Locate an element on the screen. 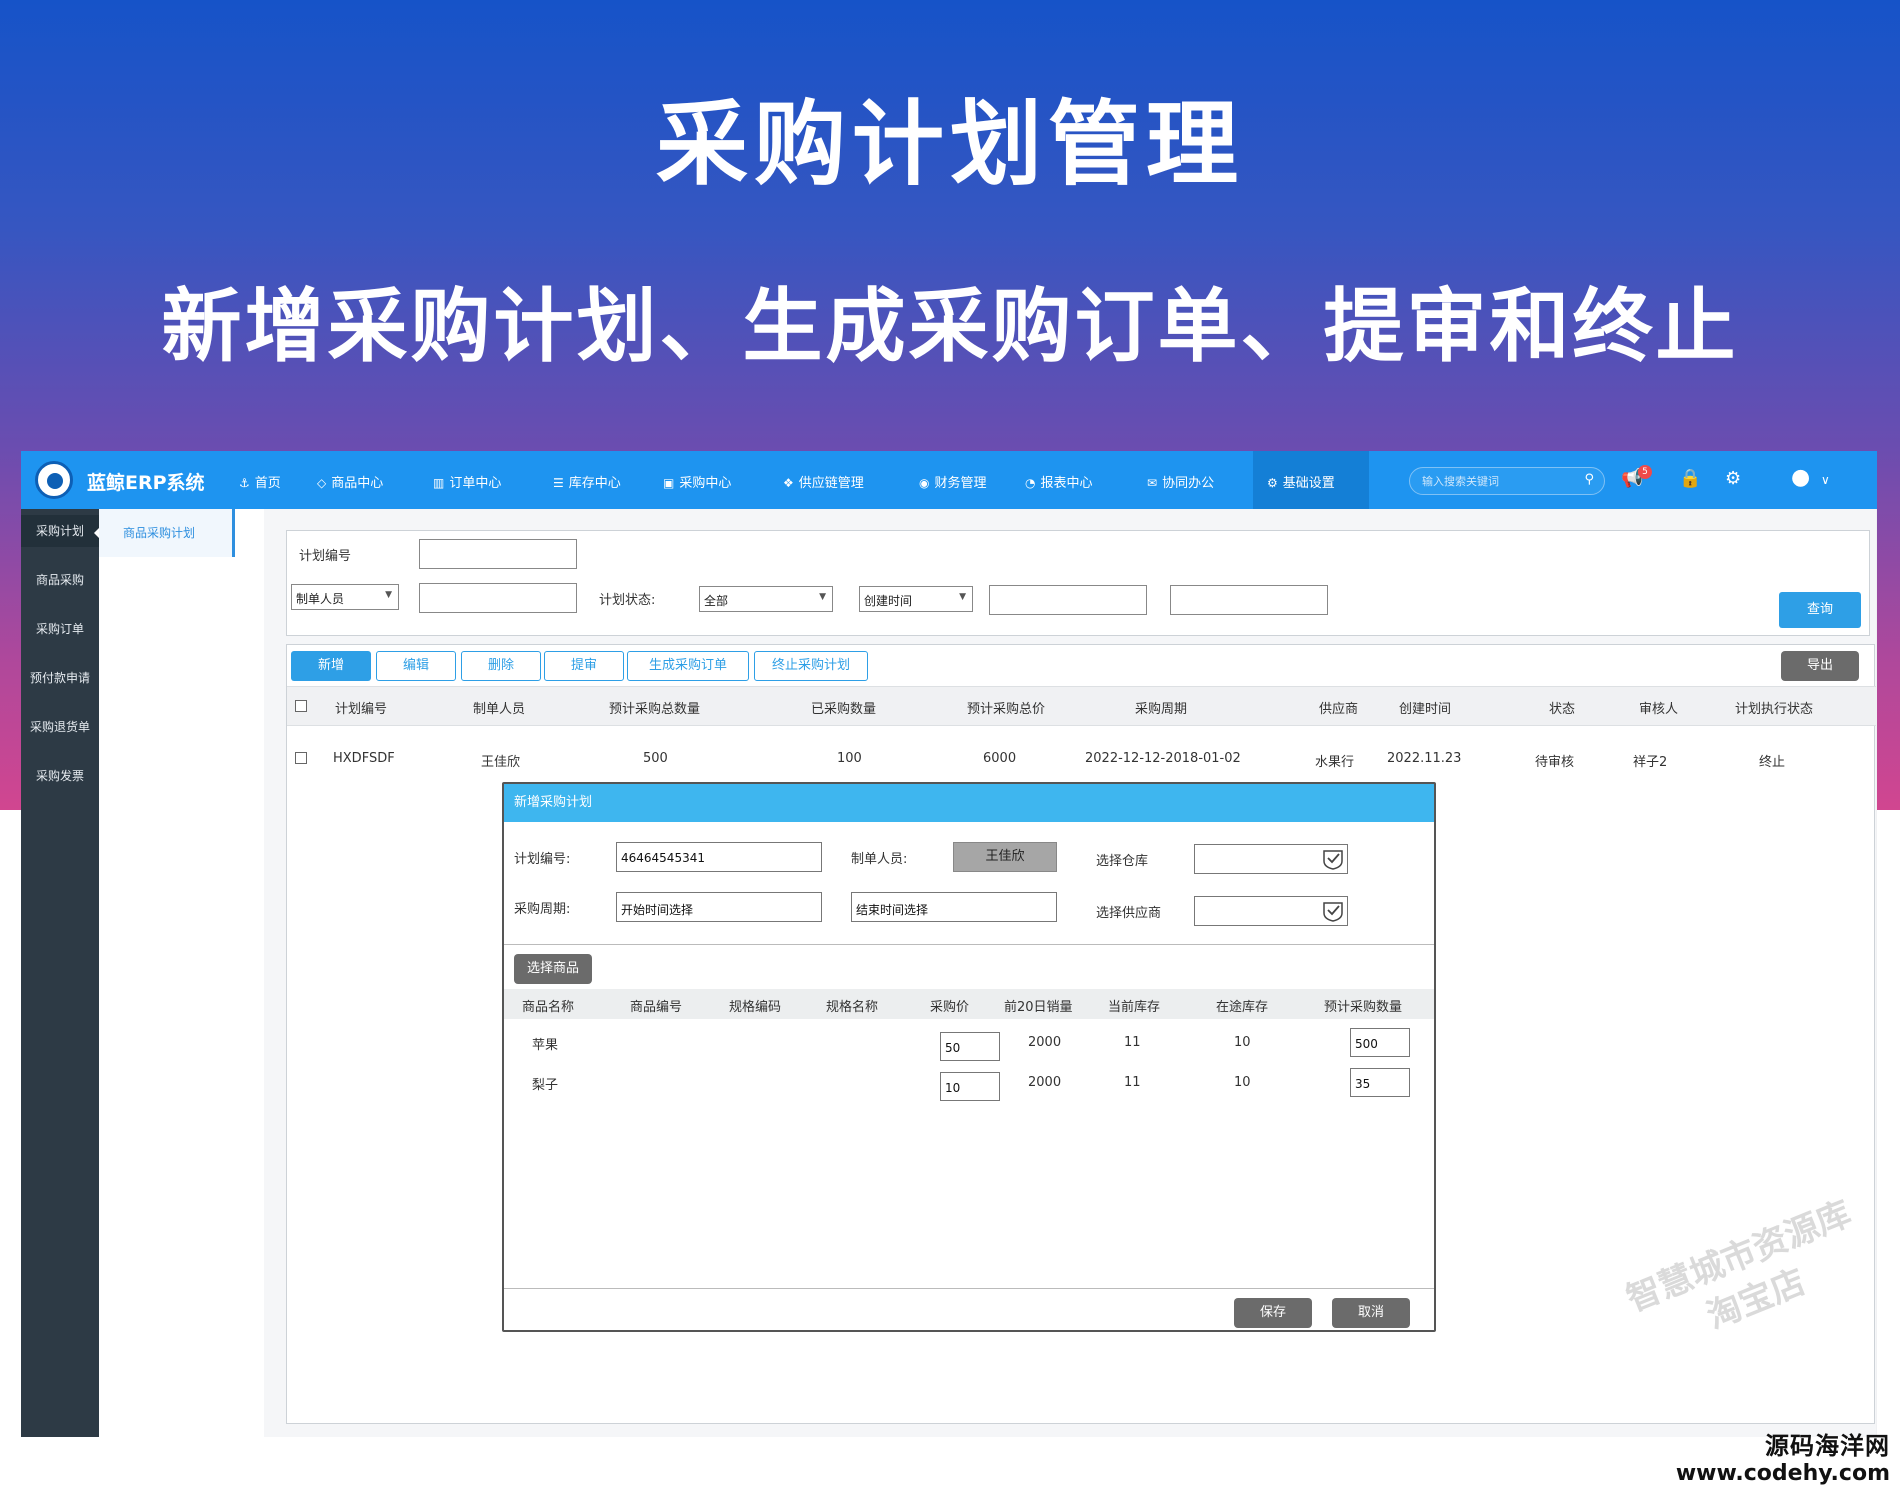 This screenshot has width=1900, height=1498. search-input is located at coordinates (1497, 481).